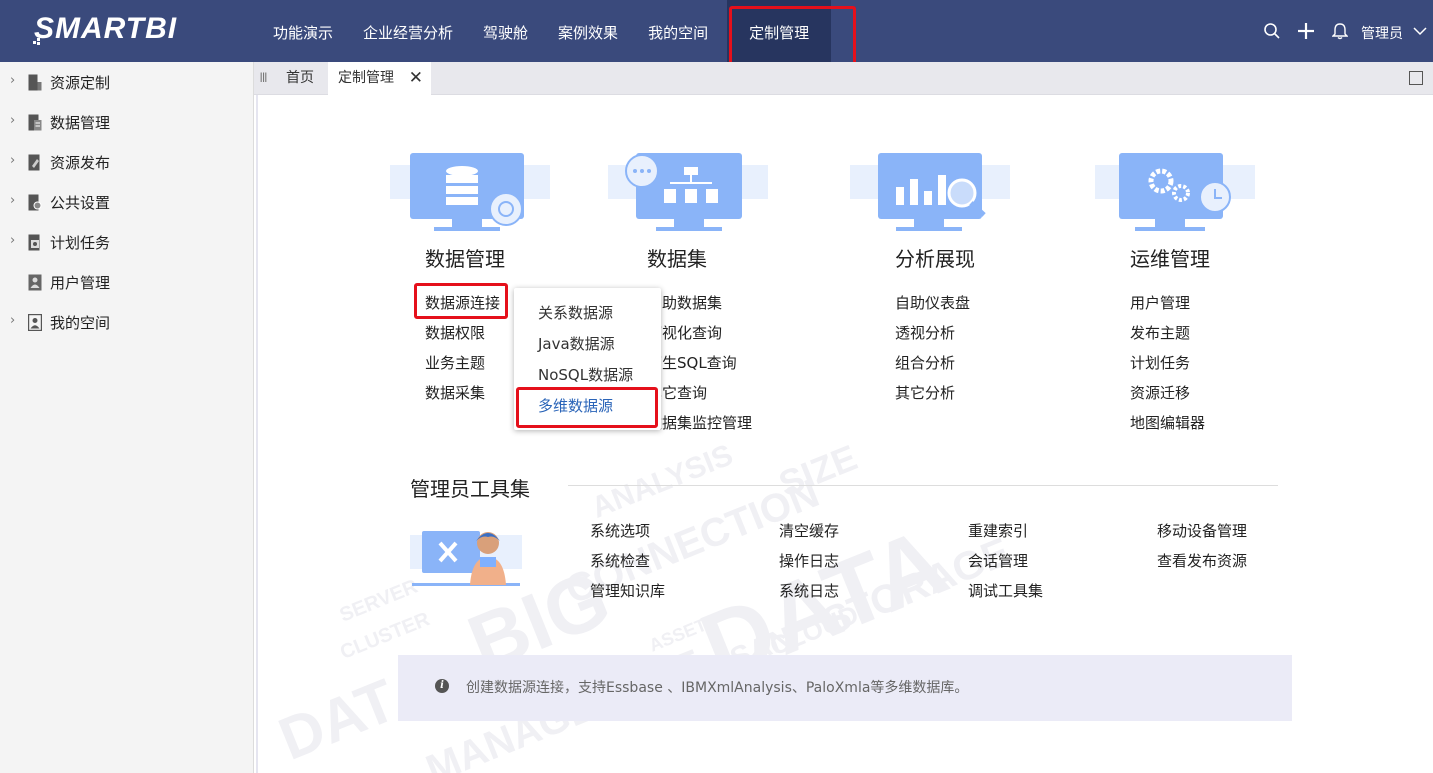  I want to click on sidebar-item-schedule: › 计划任务, so click(126, 242).